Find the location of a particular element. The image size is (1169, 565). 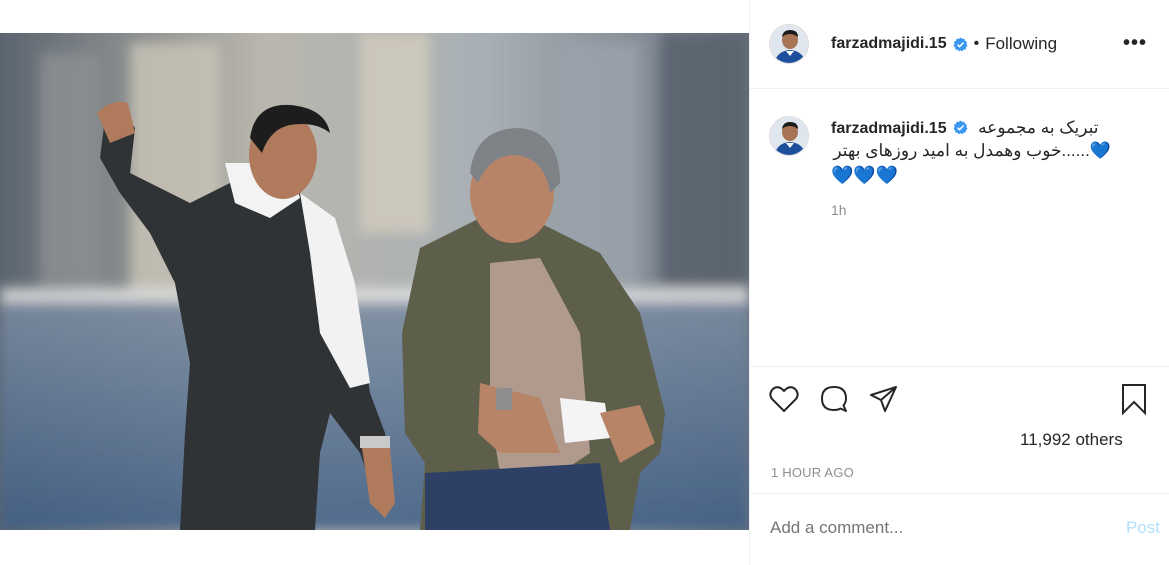

caption-heart-inline: 💙 is located at coordinates (1100, 150).